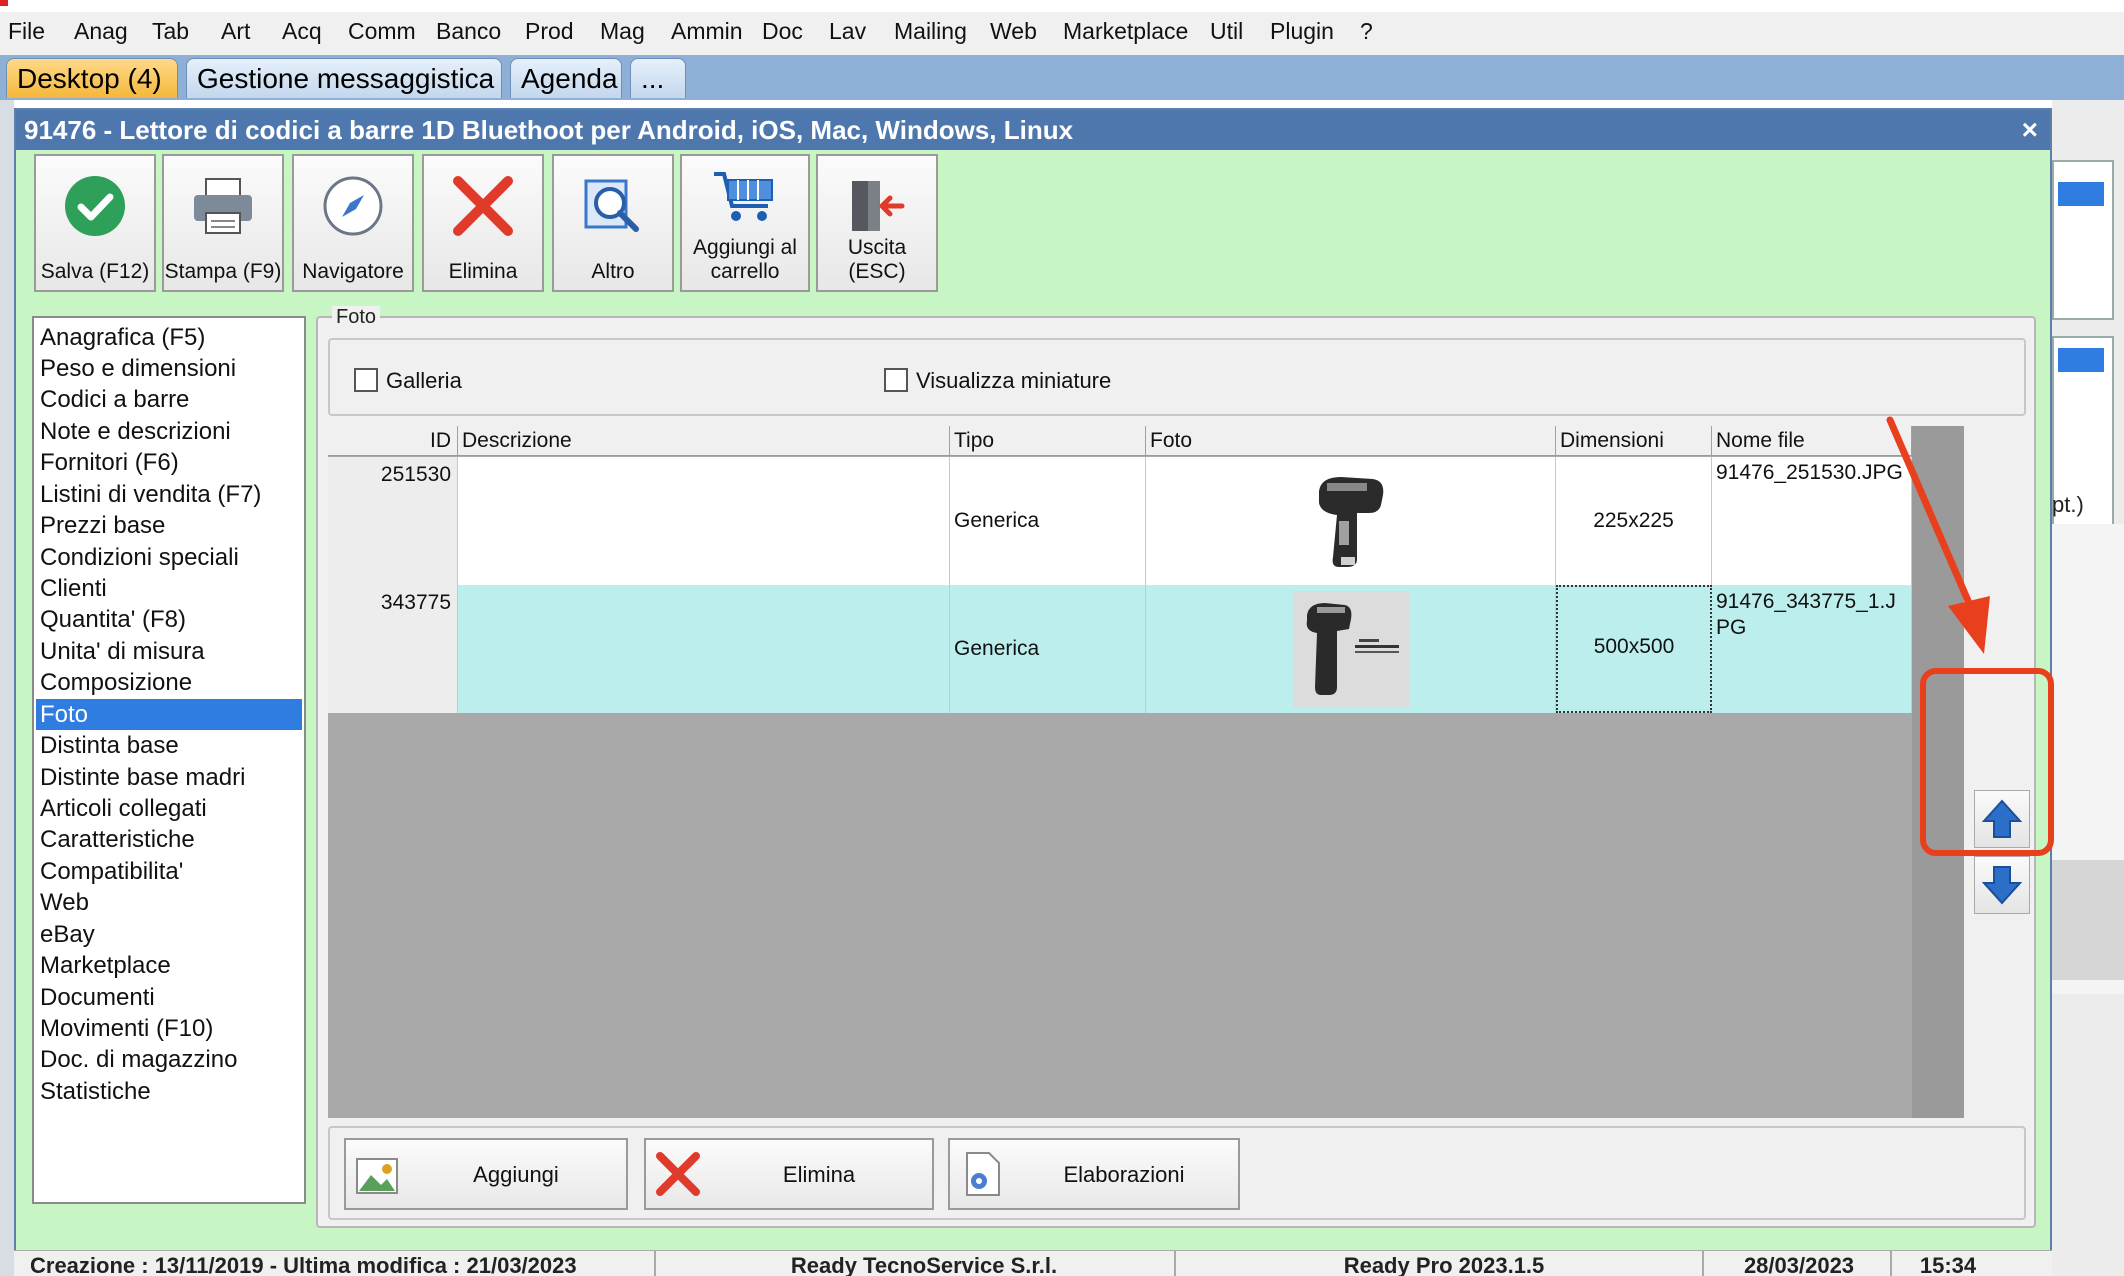 This screenshot has width=2124, height=1276. What do you see at coordinates (169, 808) in the screenshot?
I see `nav-item-articoli-collegati: Articoli collegati` at bounding box center [169, 808].